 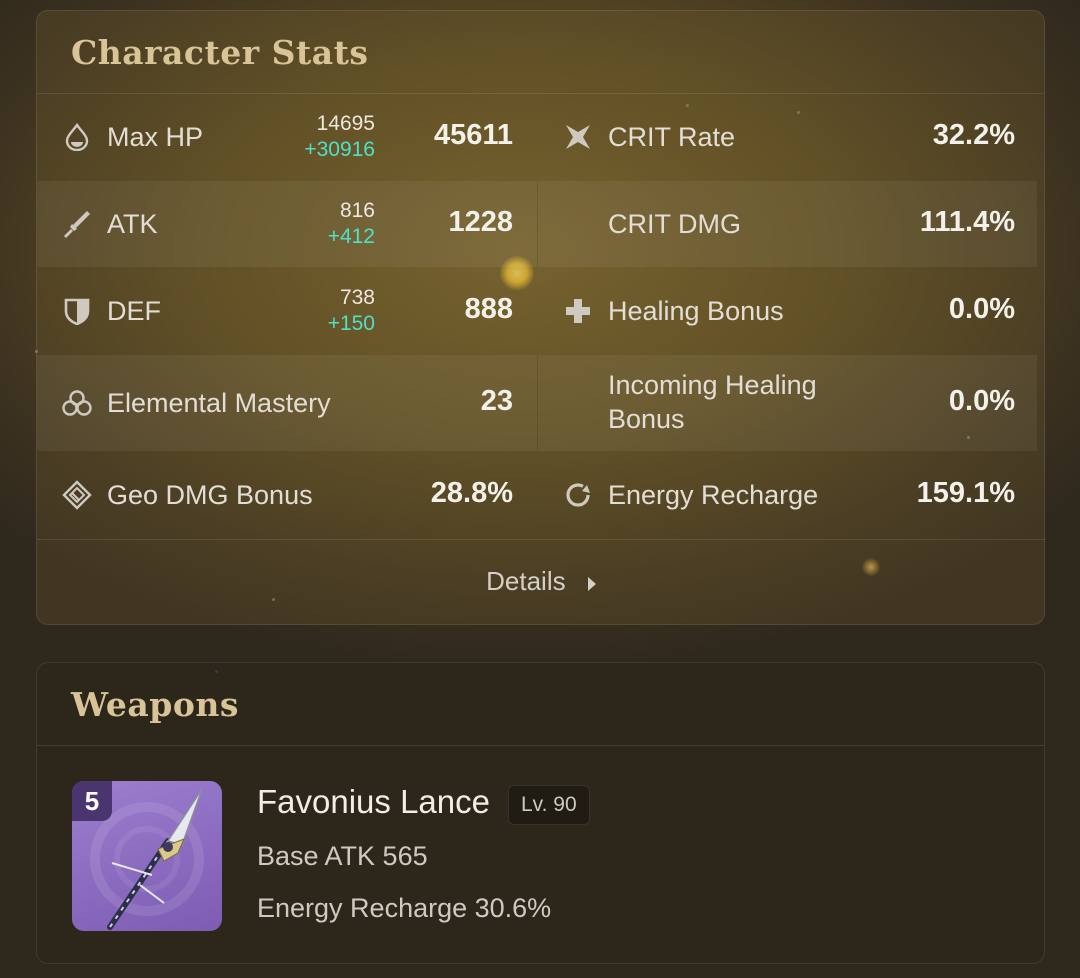 What do you see at coordinates (967, 222) in the screenshot?
I see `stat-value-crit-dmg: 111.4%` at bounding box center [967, 222].